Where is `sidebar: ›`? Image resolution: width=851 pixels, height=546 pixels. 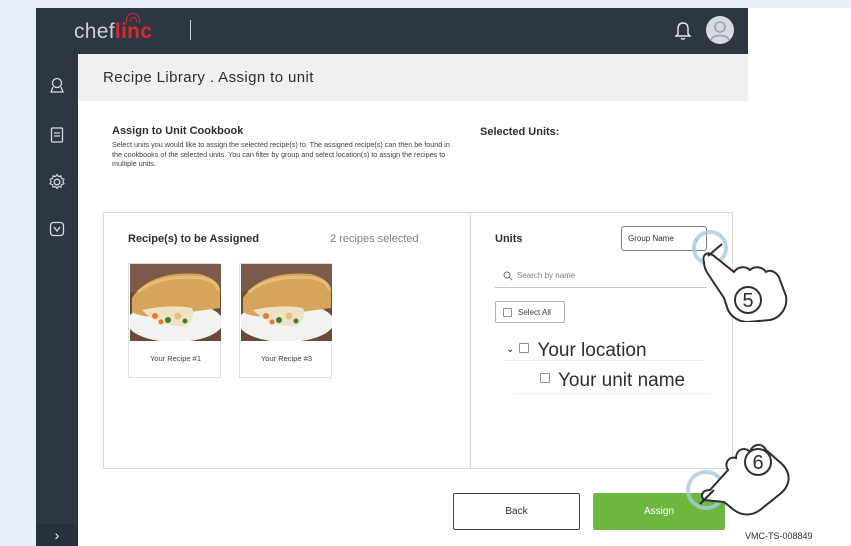
sidebar: › is located at coordinates (57, 300).